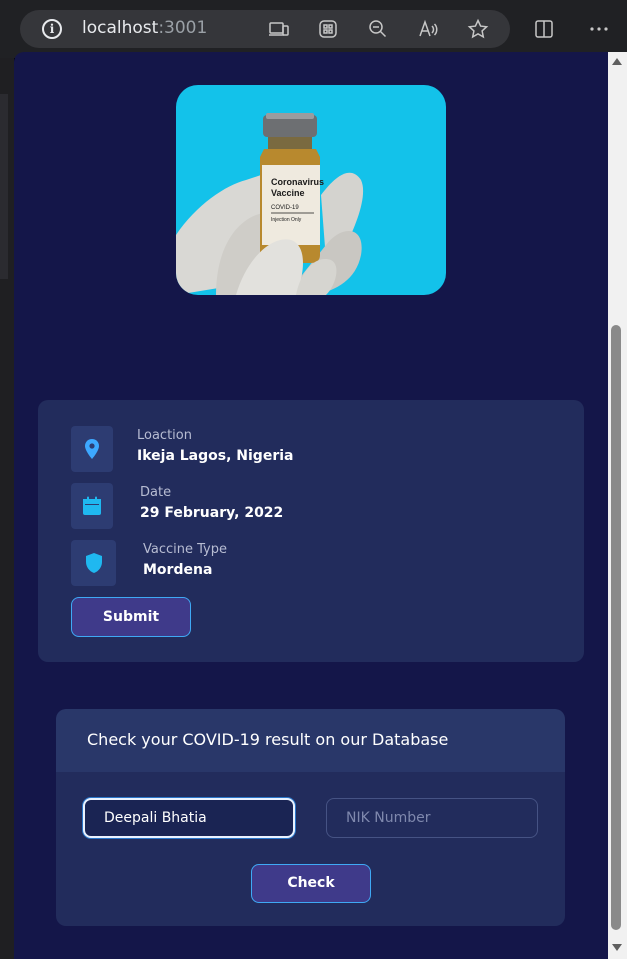  I want to click on vial-label-line-2: Vaccine, so click(288, 193).